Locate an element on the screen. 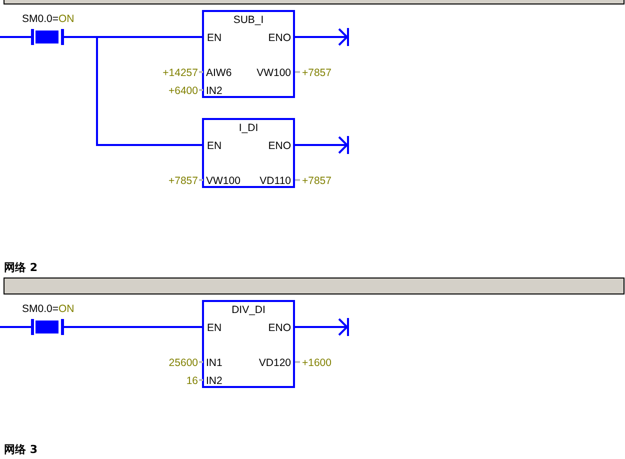 The height and width of the screenshot is (459, 625). input-value: +7857 is located at coordinates (183, 181).